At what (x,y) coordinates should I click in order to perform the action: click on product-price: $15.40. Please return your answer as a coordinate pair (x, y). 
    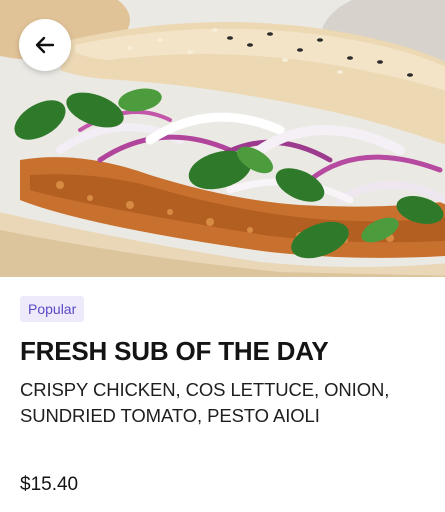
    Looking at the image, I should click on (49, 484).